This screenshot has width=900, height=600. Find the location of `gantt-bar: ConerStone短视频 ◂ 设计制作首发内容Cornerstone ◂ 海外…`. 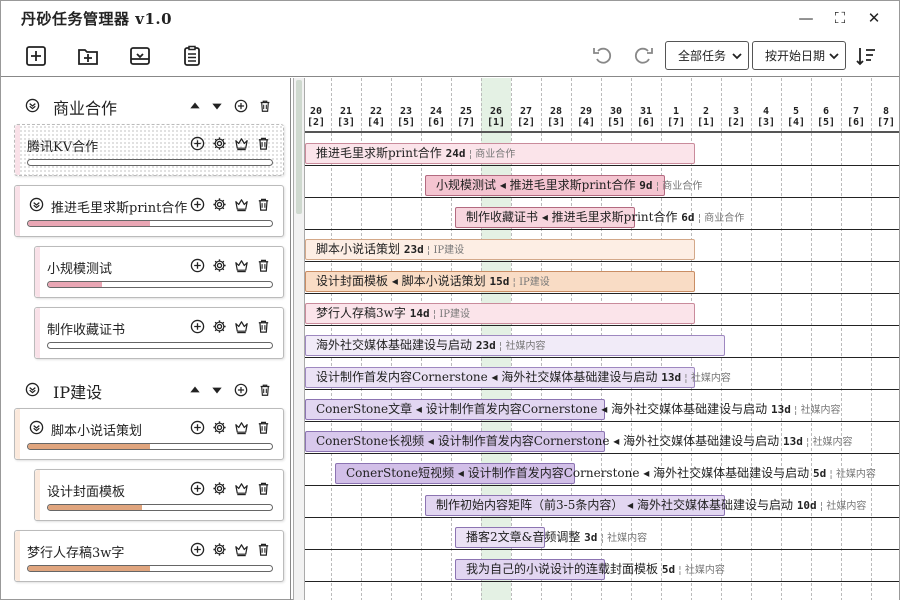

gantt-bar: ConerStone短视频 ◂ 设计制作首发内容Cornerstone ◂ 海外… is located at coordinates (605, 473).